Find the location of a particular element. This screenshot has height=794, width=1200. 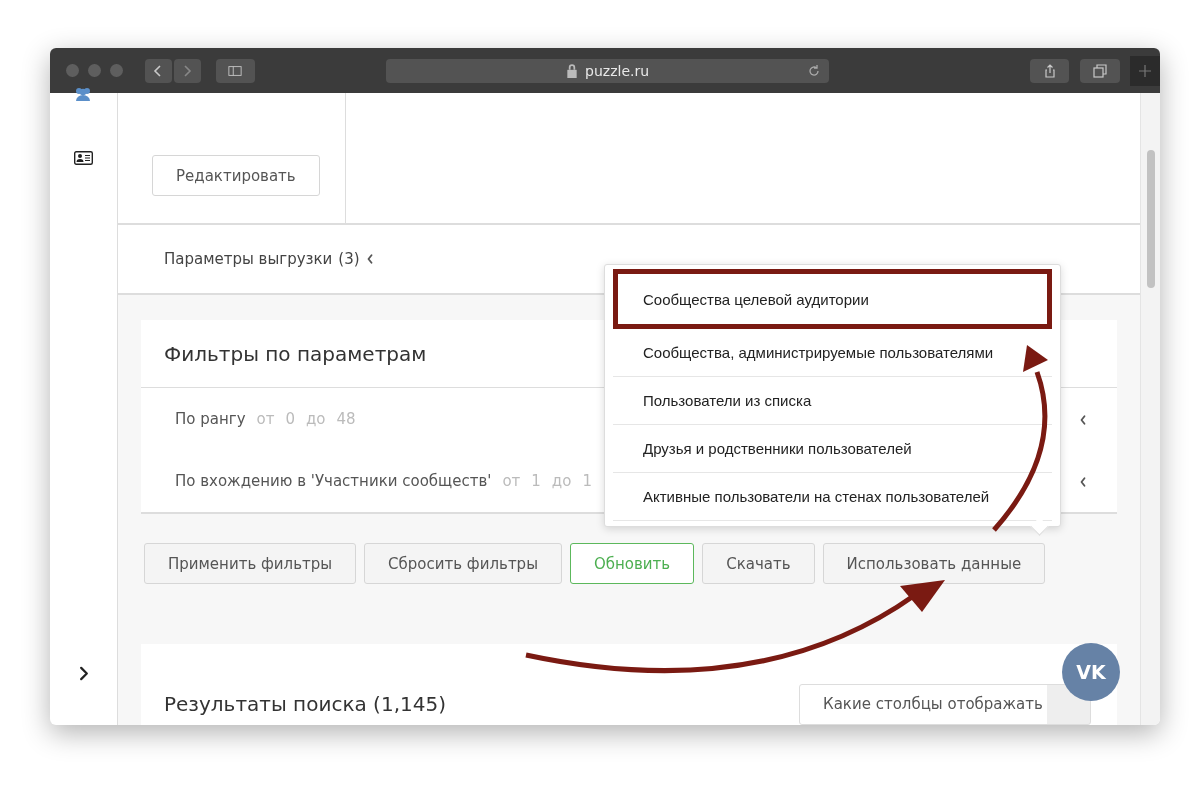

filter-label: По рангу is located at coordinates (210, 419).